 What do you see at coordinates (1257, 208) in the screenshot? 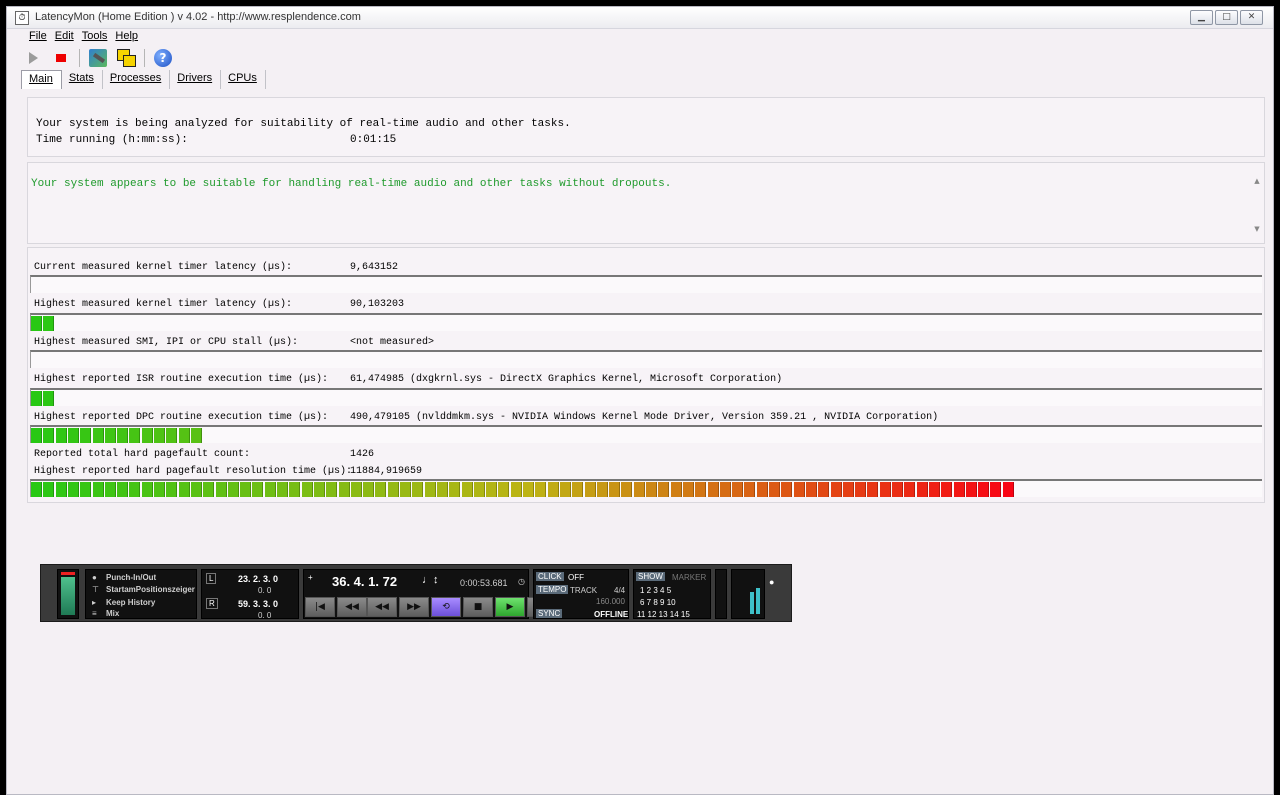
I see `verdict-scrollbar: ▲ ▼` at bounding box center [1257, 208].